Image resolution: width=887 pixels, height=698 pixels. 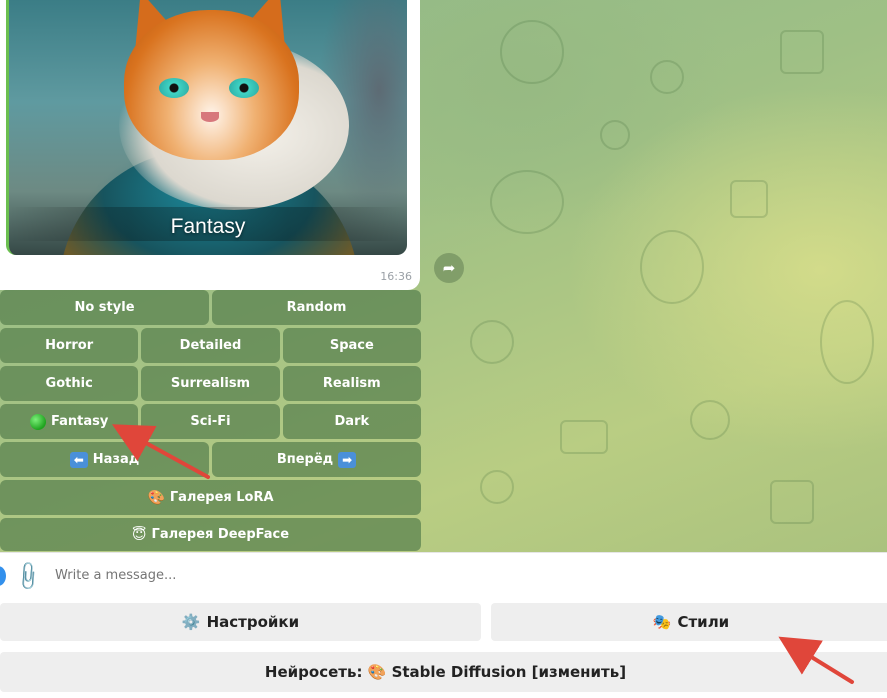 What do you see at coordinates (253, 622) in the screenshot?
I see `button-label: Настройки` at bounding box center [253, 622].